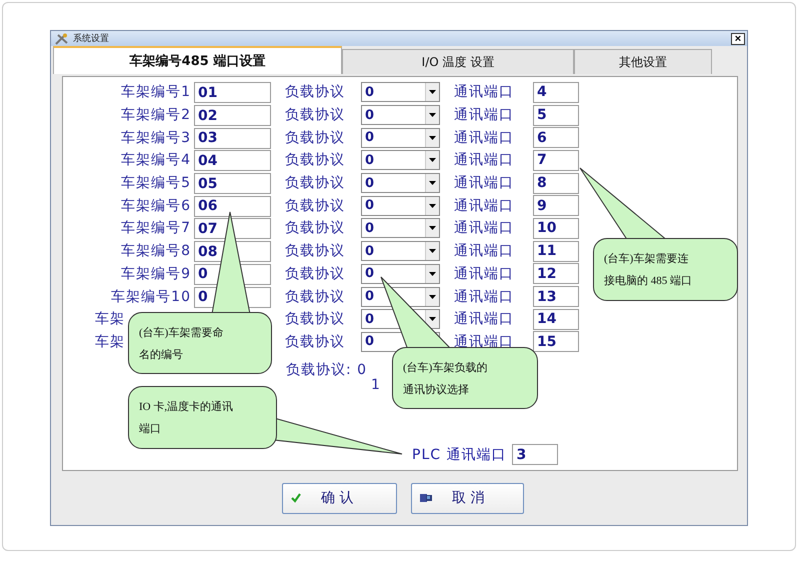 The height and width of the screenshot is (566, 800). I want to click on tab: 其他设置, so click(643, 61).